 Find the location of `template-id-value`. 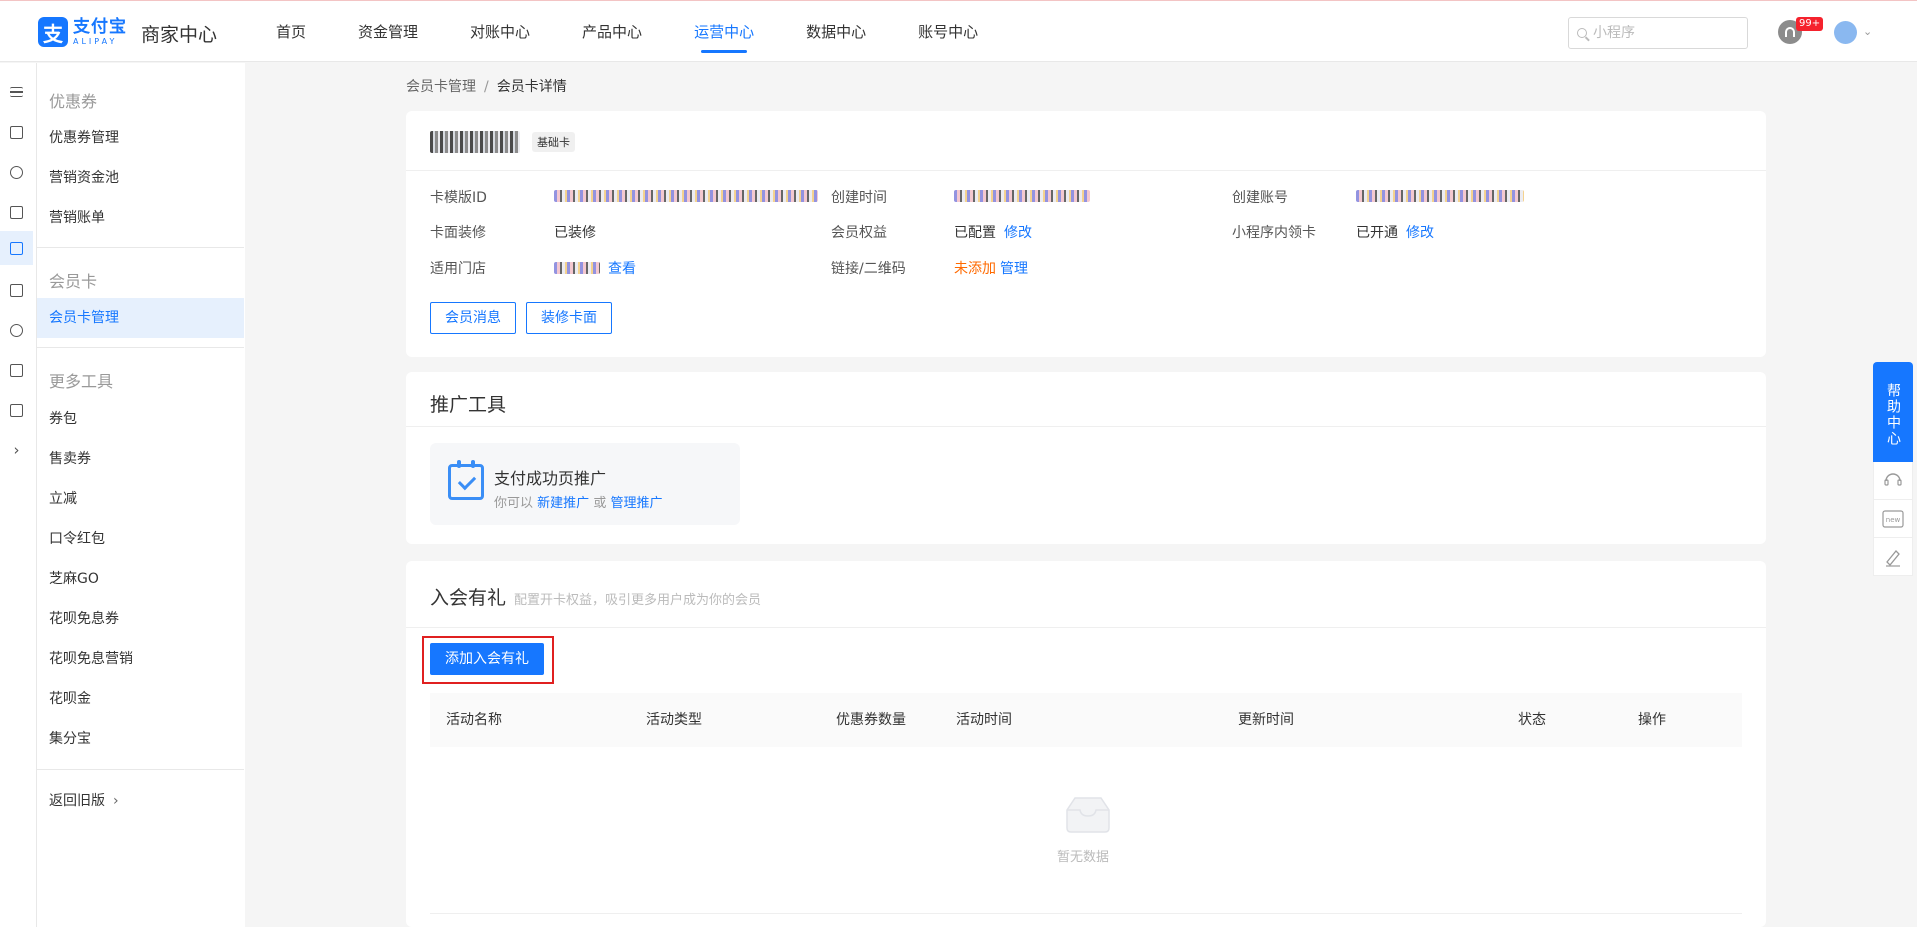

template-id-value is located at coordinates (686, 196).